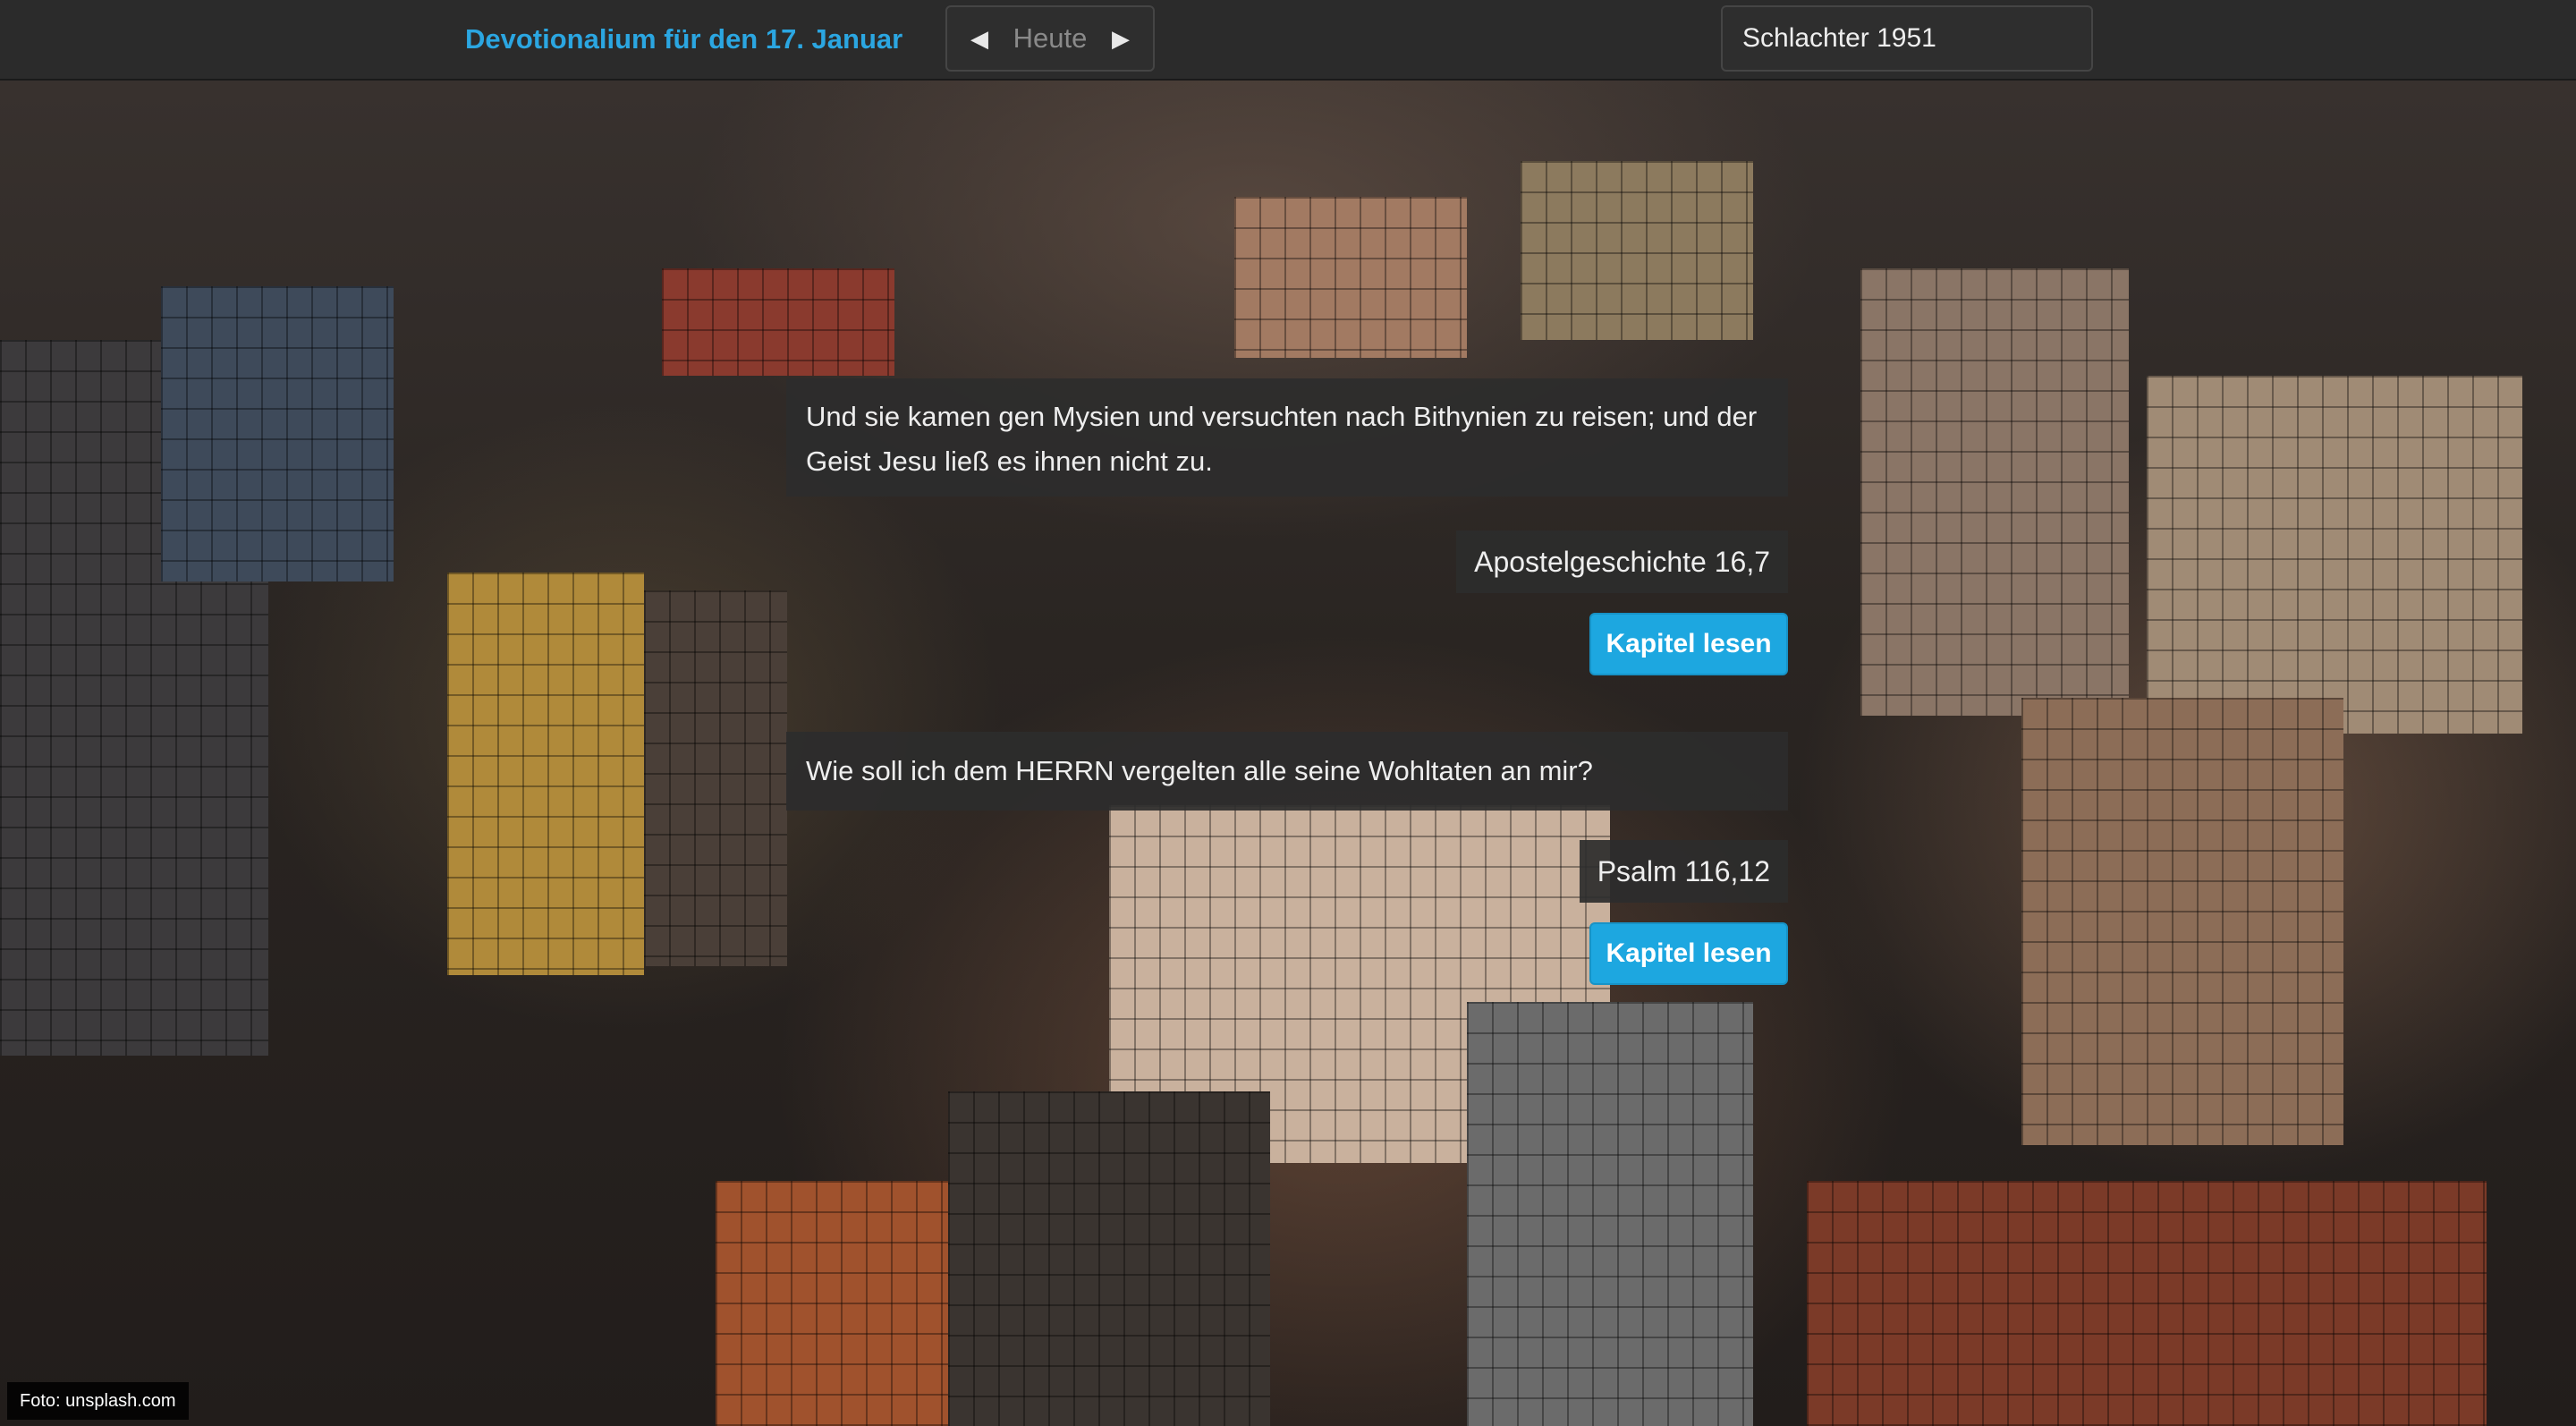 The image size is (2576, 1426). I want to click on page-title: Devotionalium für den 17. Januar, so click(683, 39).